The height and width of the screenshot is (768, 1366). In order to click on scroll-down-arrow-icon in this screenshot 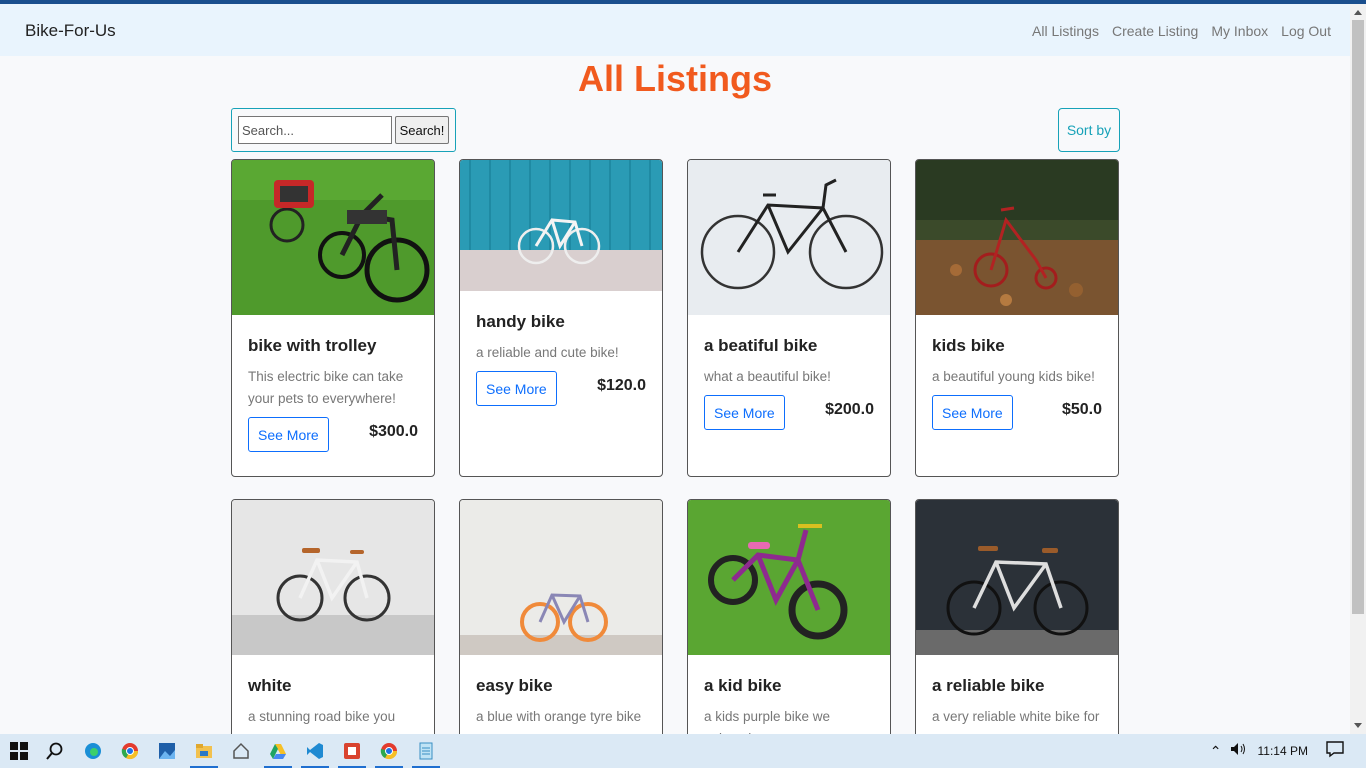, I will do `click(1358, 725)`.